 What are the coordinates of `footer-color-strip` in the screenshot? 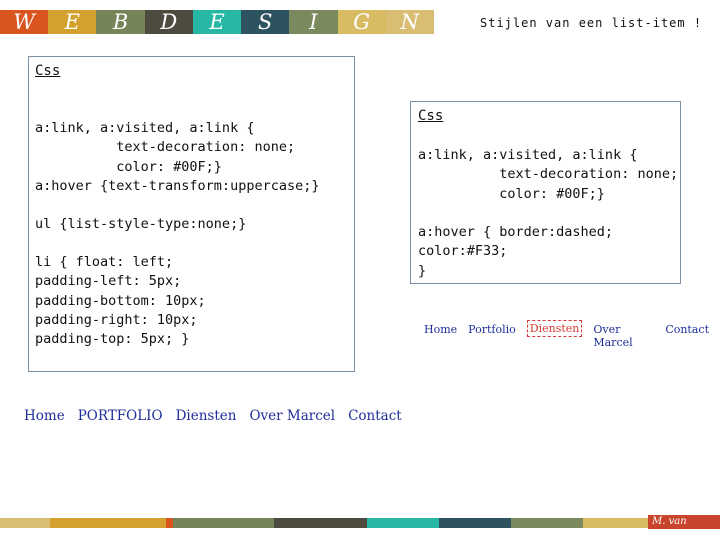 It's located at (360, 523).